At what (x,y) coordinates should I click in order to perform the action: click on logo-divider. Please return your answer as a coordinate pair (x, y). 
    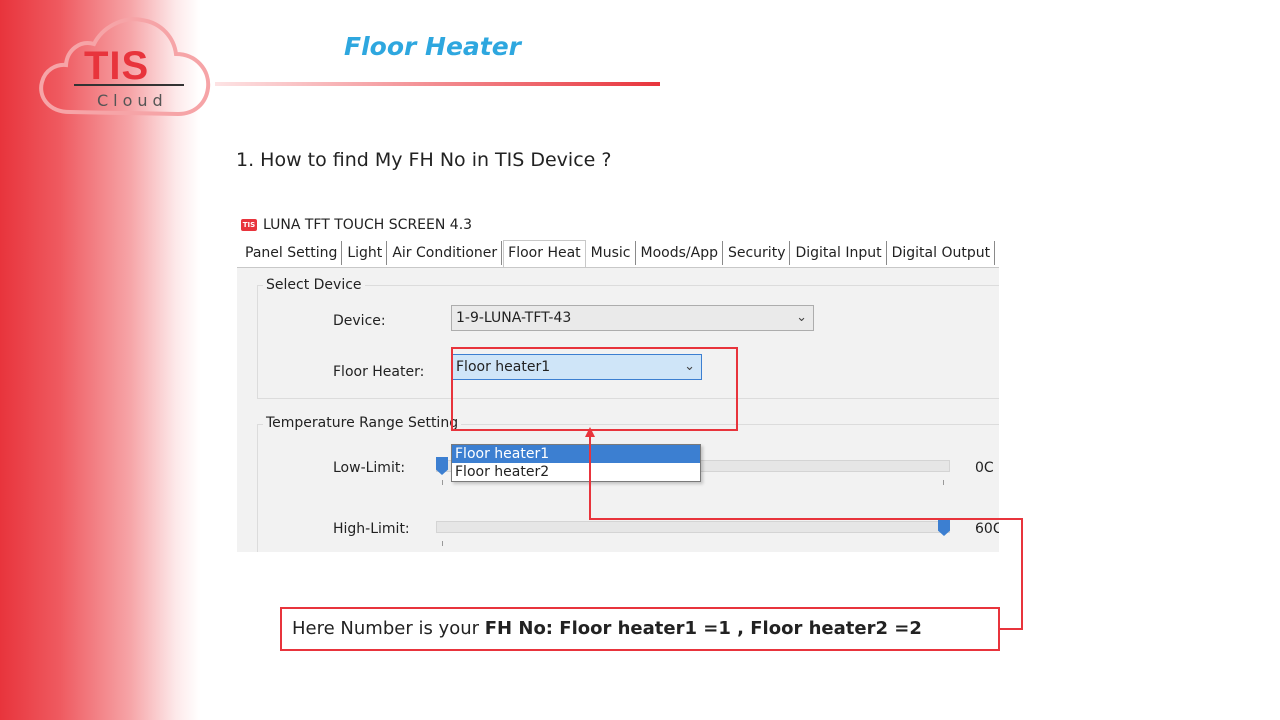
    Looking at the image, I should click on (129, 85).